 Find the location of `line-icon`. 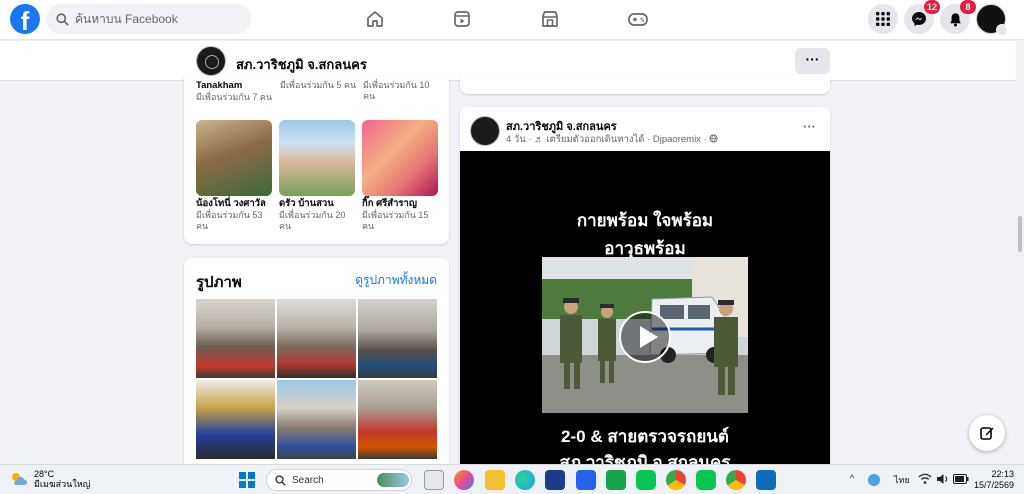

line-icon is located at coordinates (646, 480).